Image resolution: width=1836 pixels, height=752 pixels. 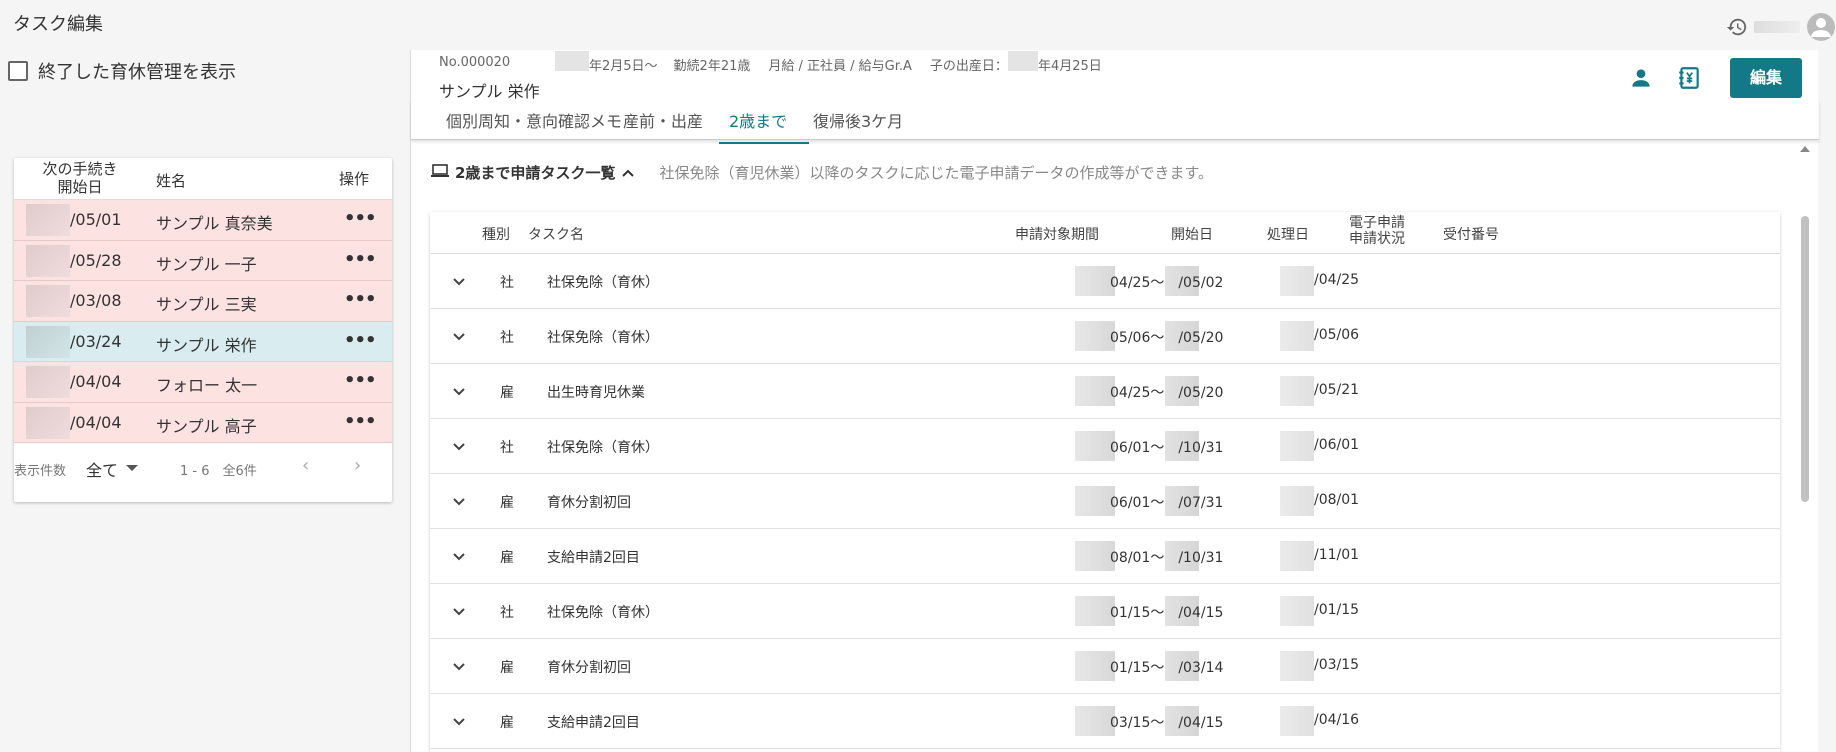 What do you see at coordinates (203, 341) in the screenshot?
I see `employee-row-selected: /03/24 サンプル 栄作 •••` at bounding box center [203, 341].